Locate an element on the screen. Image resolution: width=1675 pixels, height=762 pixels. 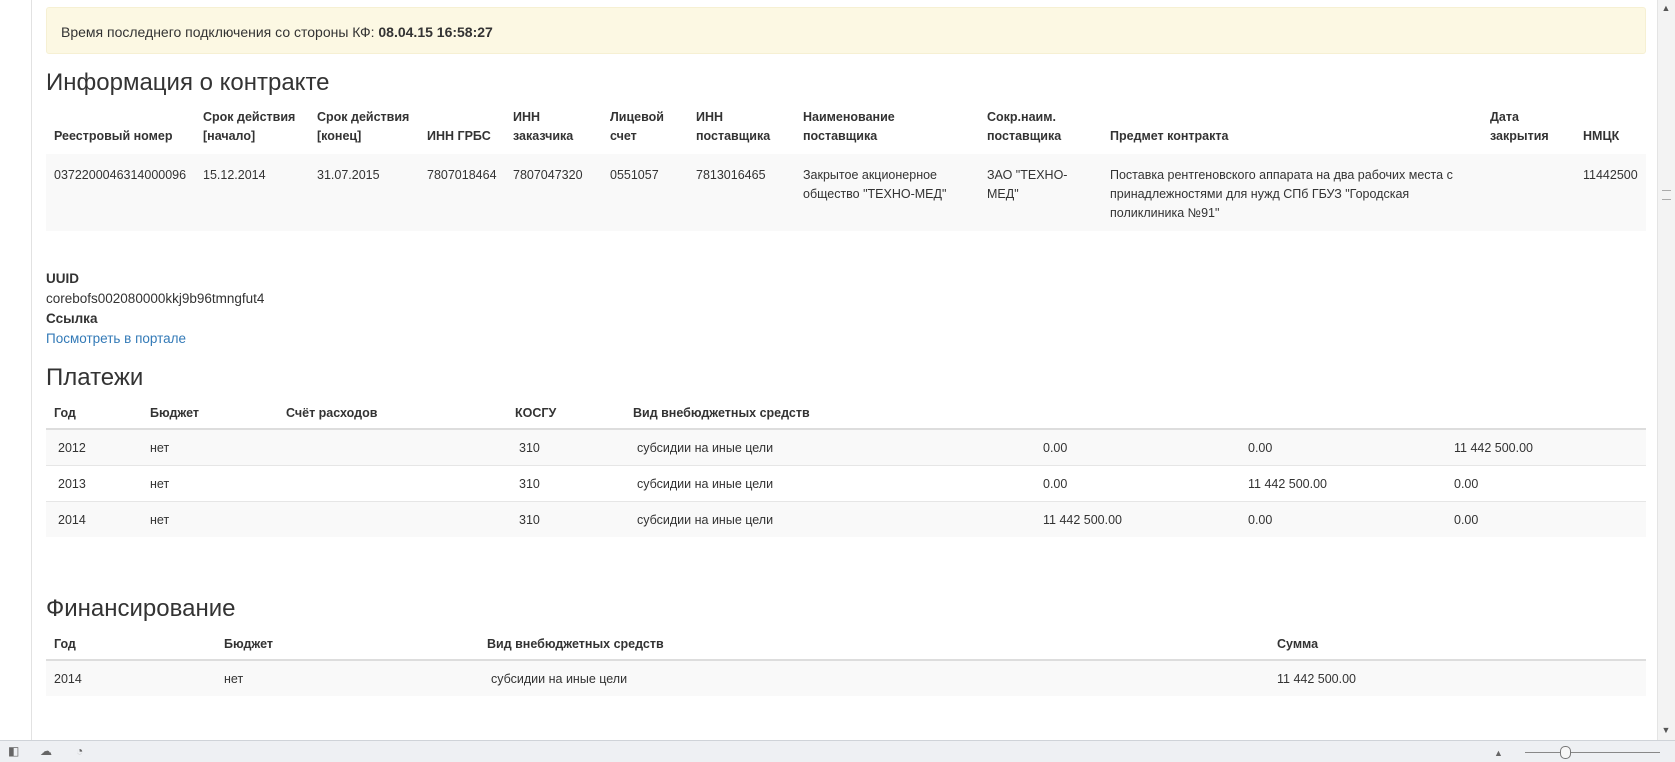
zoom-slider-track is located at coordinates (1592, 752).